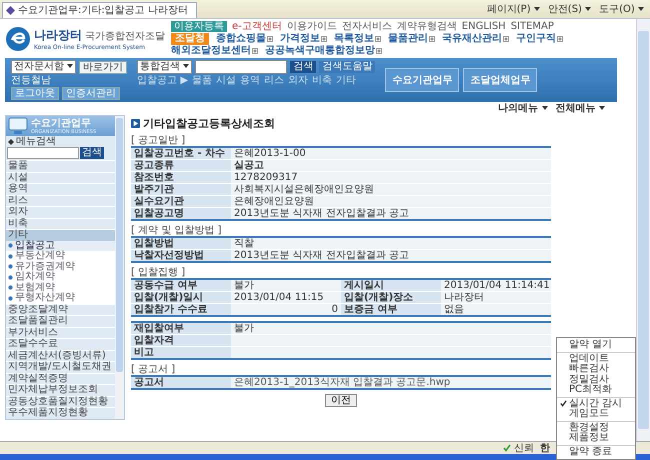 The height and width of the screenshot is (460, 650). I want to click on nav-menu-item: 해외조달정보센터, so click(214, 51).